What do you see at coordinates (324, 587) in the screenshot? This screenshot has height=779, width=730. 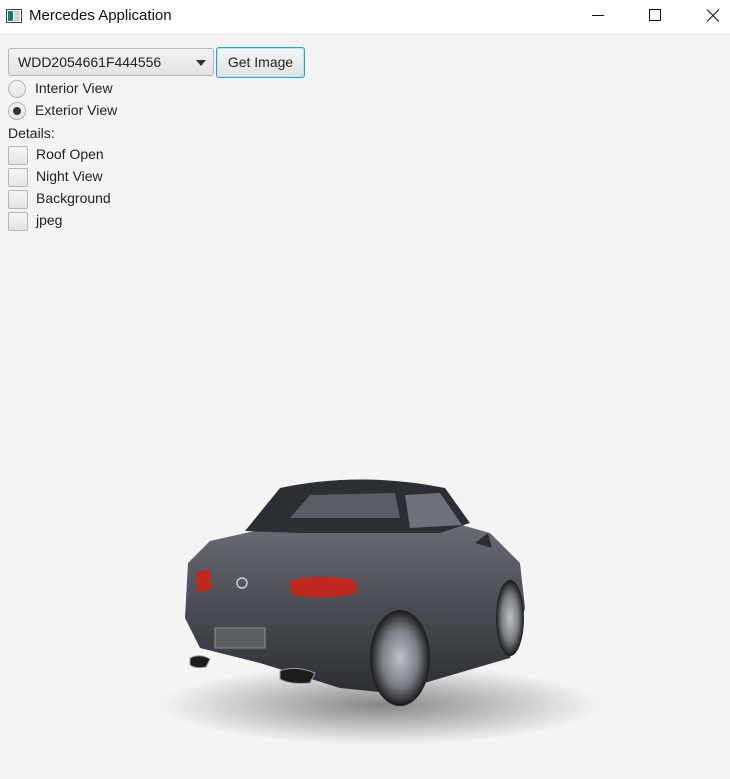 I see `taillight-right` at bounding box center [324, 587].